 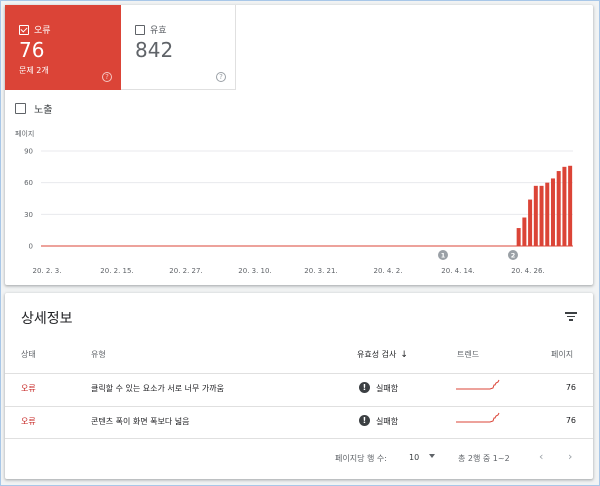 What do you see at coordinates (32, 50) in the screenshot?
I see `error-count: 76` at bounding box center [32, 50].